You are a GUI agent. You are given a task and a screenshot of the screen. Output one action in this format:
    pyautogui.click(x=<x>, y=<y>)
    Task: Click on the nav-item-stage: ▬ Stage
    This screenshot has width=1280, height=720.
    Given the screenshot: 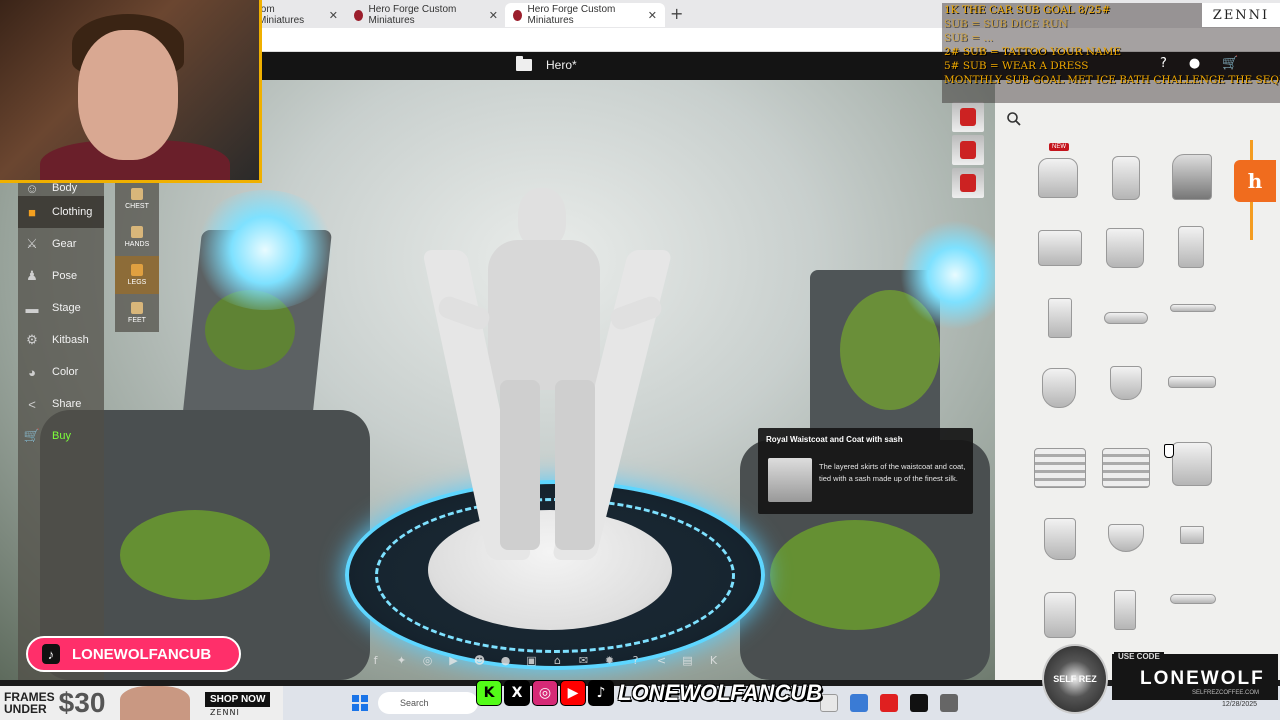 What is the action you would take?
    pyautogui.click(x=61, y=308)
    